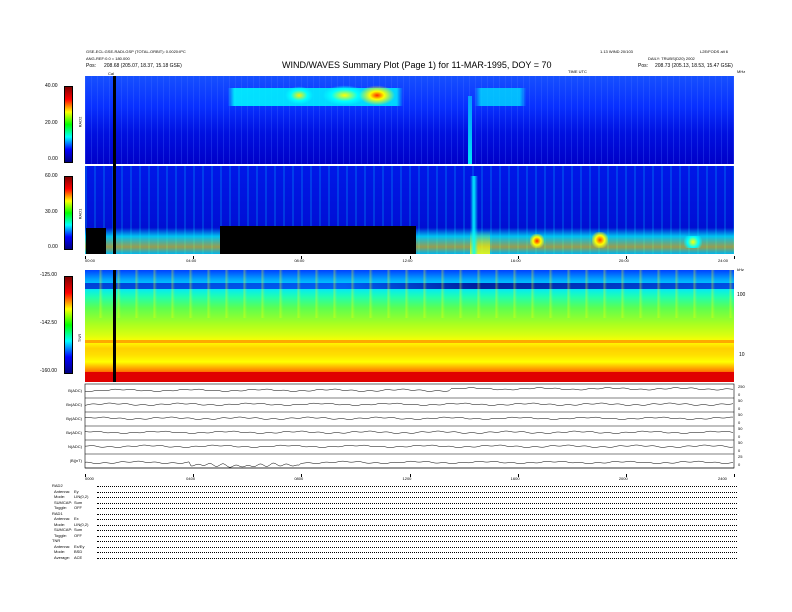 This screenshot has height=612, width=792. I want to click on footer-section-name: RAD2, so click(57, 485).